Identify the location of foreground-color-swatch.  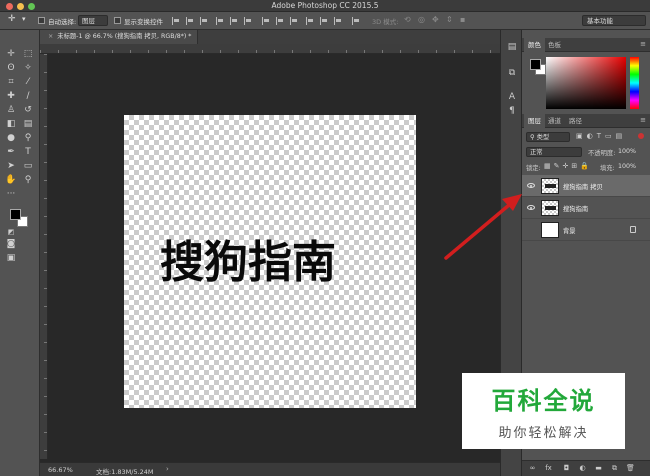
(15, 214).